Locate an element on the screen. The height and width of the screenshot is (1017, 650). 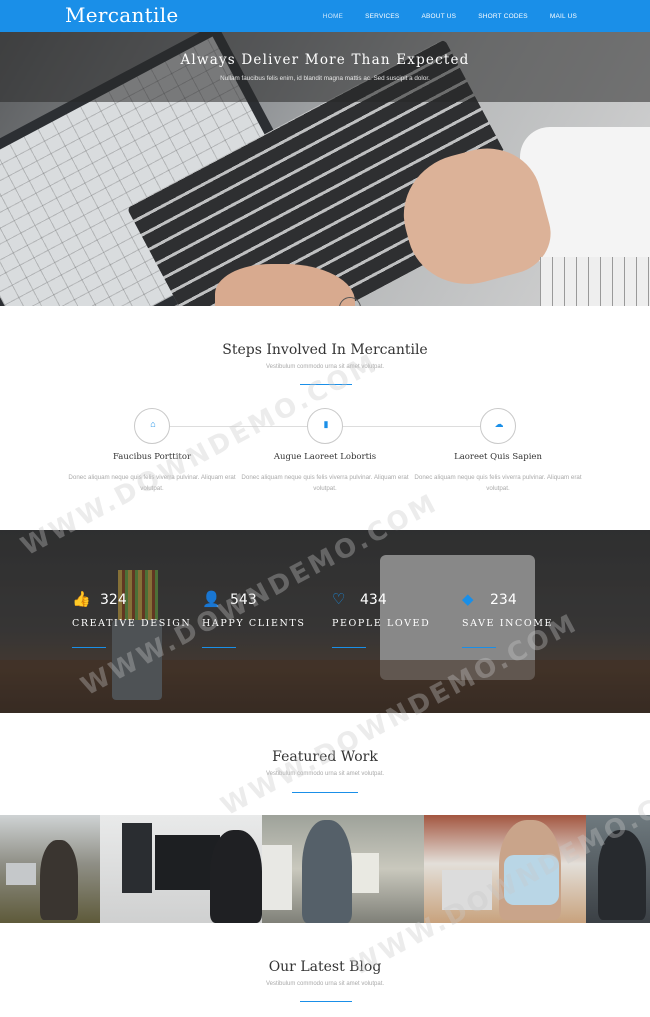
stat-label: HAPPY CLIENTS is located at coordinates (254, 623).